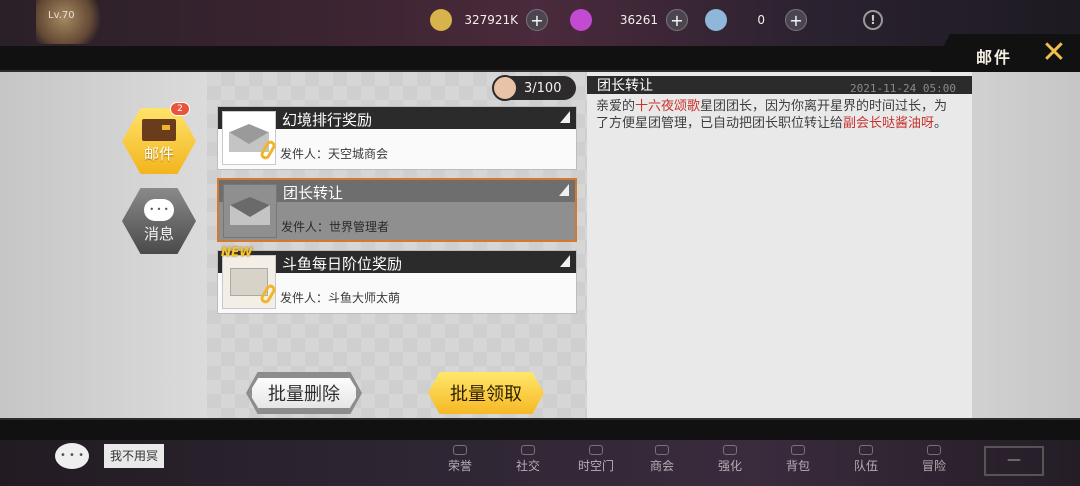 This screenshot has height=486, width=1080. I want to click on shop-icon, so click(662, 450).